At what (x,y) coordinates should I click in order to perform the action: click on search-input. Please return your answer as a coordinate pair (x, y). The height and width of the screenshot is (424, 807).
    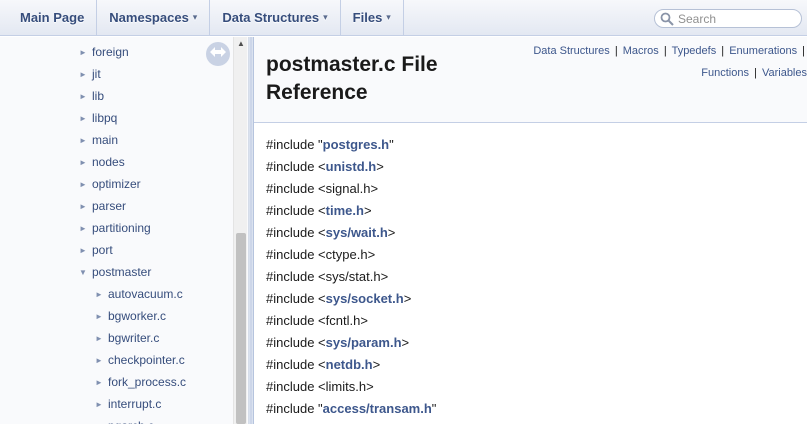
    Looking at the image, I should click on (737, 18).